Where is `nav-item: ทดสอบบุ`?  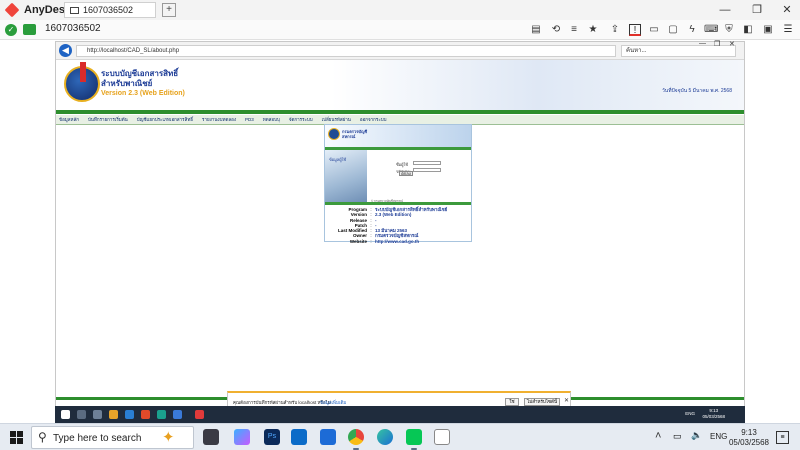 nav-item: ทดสอบบุ is located at coordinates (271, 119).